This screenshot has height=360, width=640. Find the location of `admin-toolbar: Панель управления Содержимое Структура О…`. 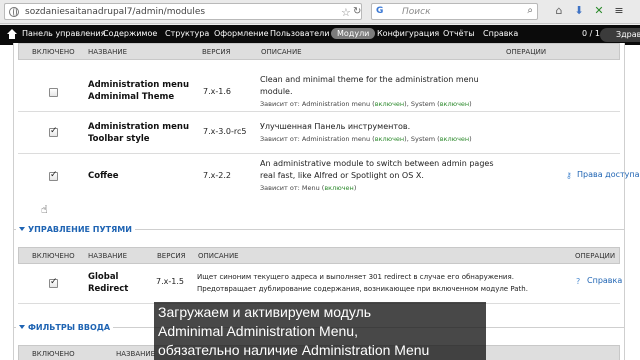

admin-toolbar: Панель управления Содержимое Структура О… is located at coordinates (320, 35).